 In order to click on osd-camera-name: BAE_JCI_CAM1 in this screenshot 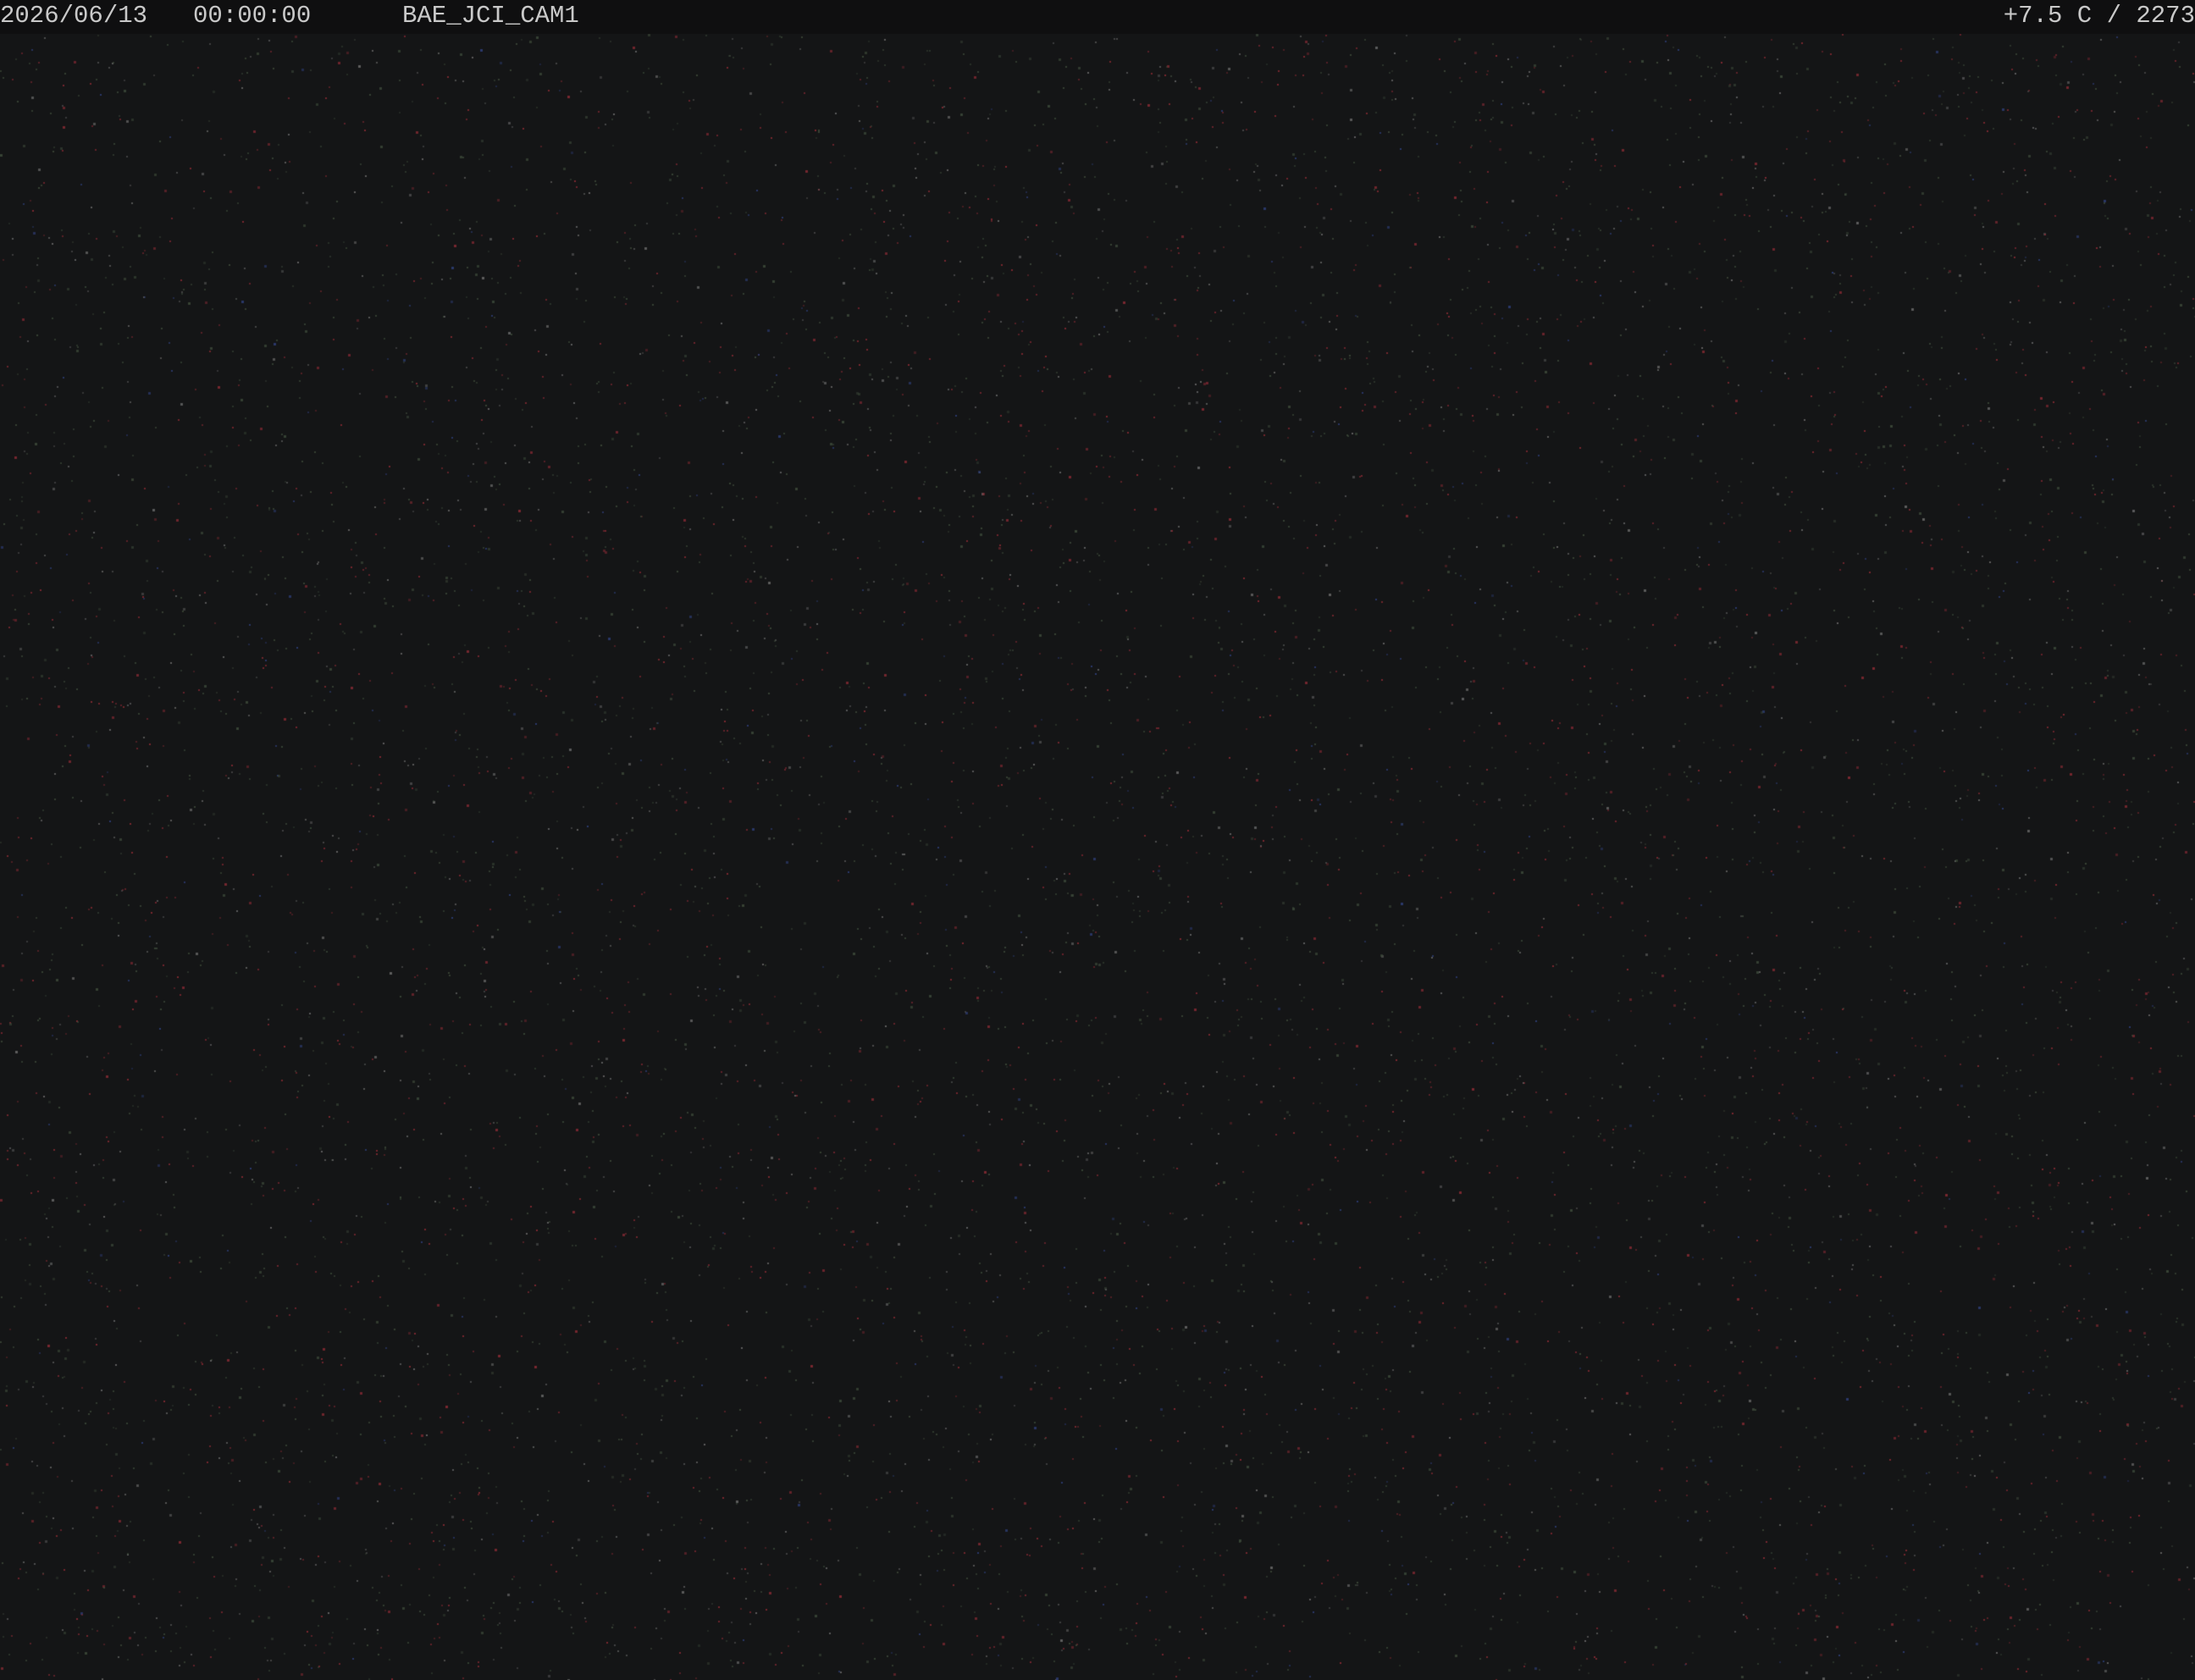, I will do `click(490, 16)`.